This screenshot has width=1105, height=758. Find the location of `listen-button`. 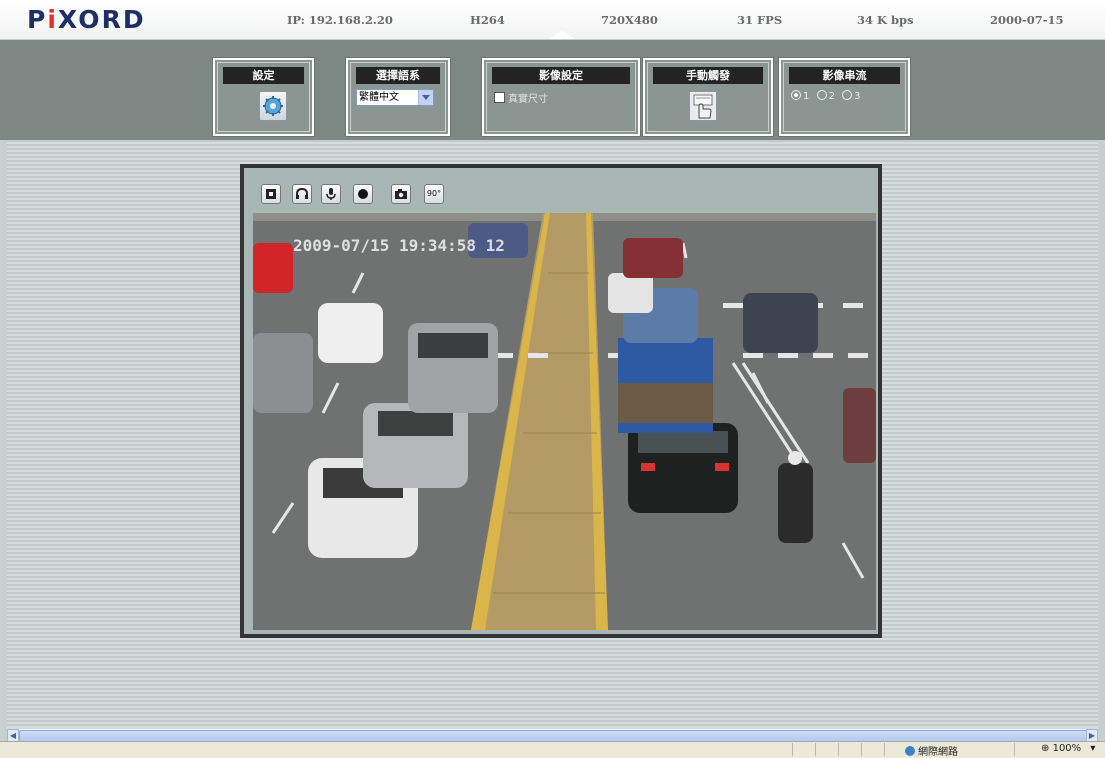

listen-button is located at coordinates (302, 194).